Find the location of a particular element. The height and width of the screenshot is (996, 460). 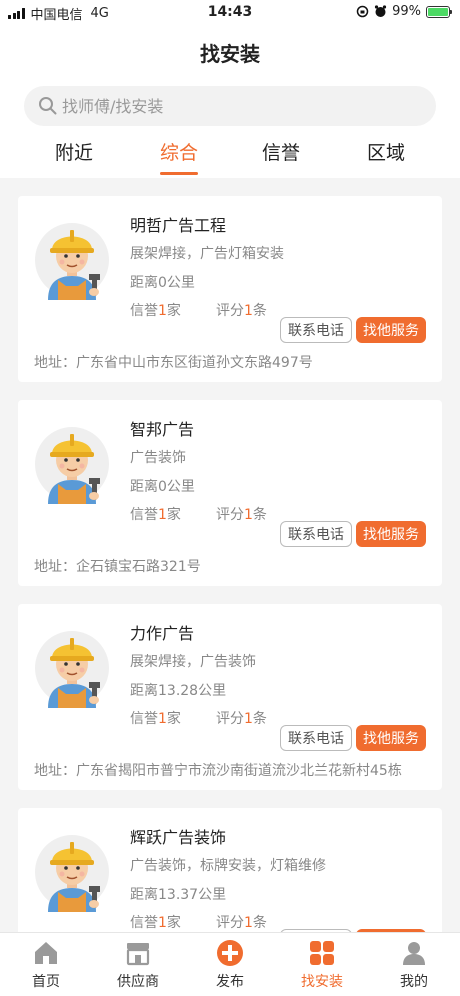

tab-active-indicator is located at coordinates (179, 173).